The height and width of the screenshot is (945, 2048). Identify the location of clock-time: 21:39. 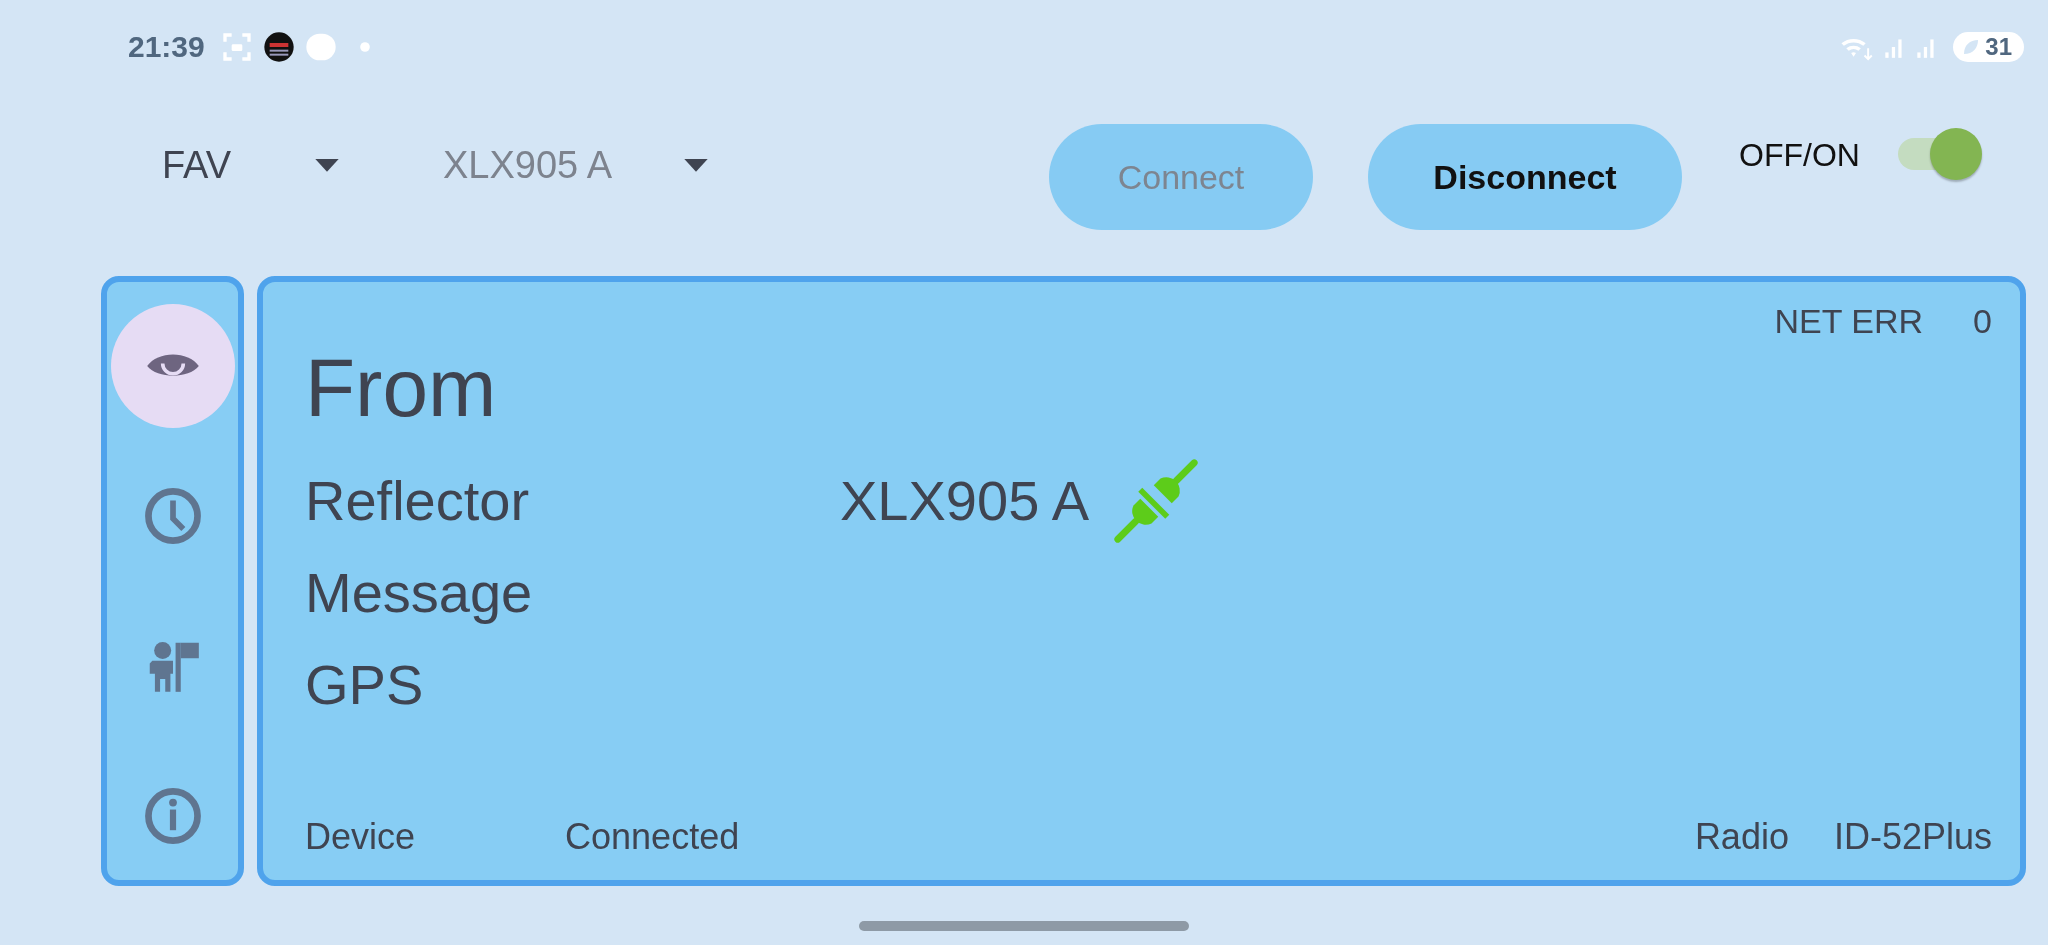
(166, 47).